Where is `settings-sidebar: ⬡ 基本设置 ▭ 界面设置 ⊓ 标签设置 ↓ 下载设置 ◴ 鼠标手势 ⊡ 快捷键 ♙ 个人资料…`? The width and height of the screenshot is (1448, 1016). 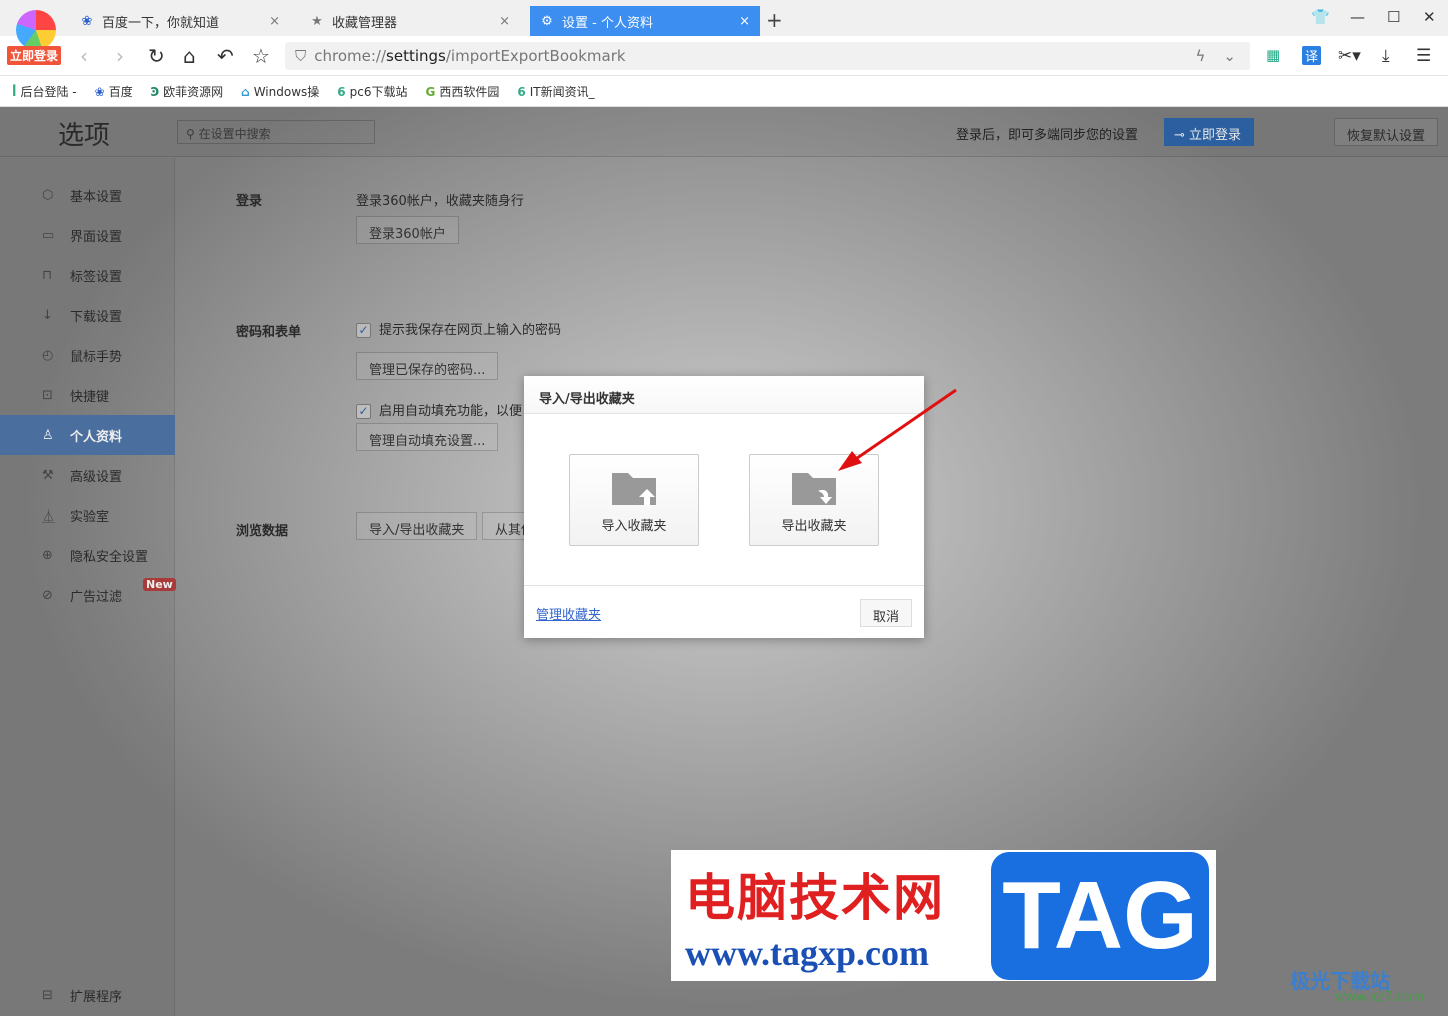
settings-sidebar: ⬡ 基本设置 ▭ 界面设置 ⊓ 标签设置 ↓ 下载设置 ◴ 鼠标手势 ⊡ 快捷键 ♙ 个人资料… is located at coordinates (88, 587).